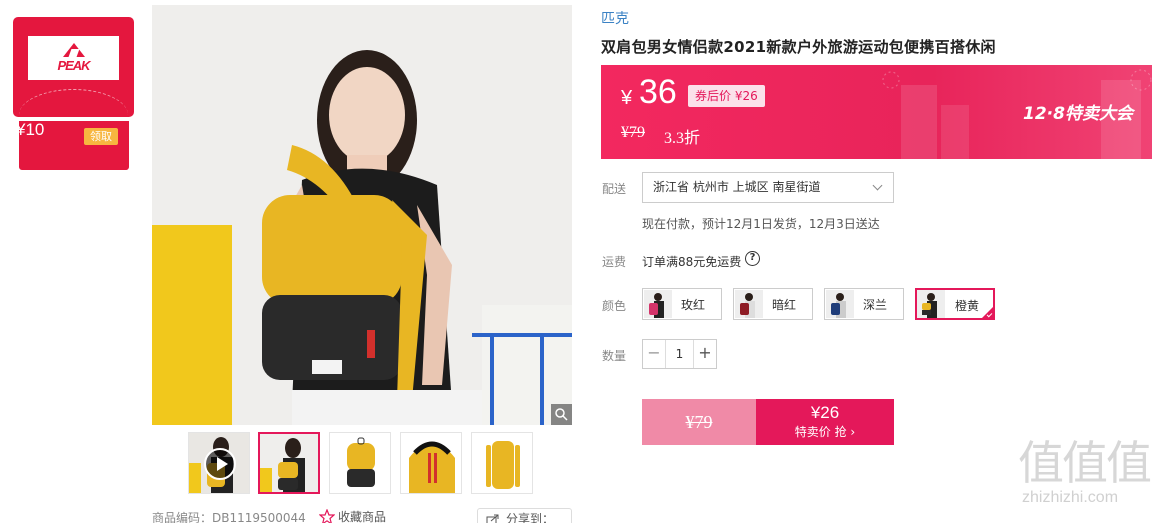 The image size is (1169, 523). Describe the element at coordinates (30, 129) in the screenshot. I see `coupon-amount: ¥10` at that location.